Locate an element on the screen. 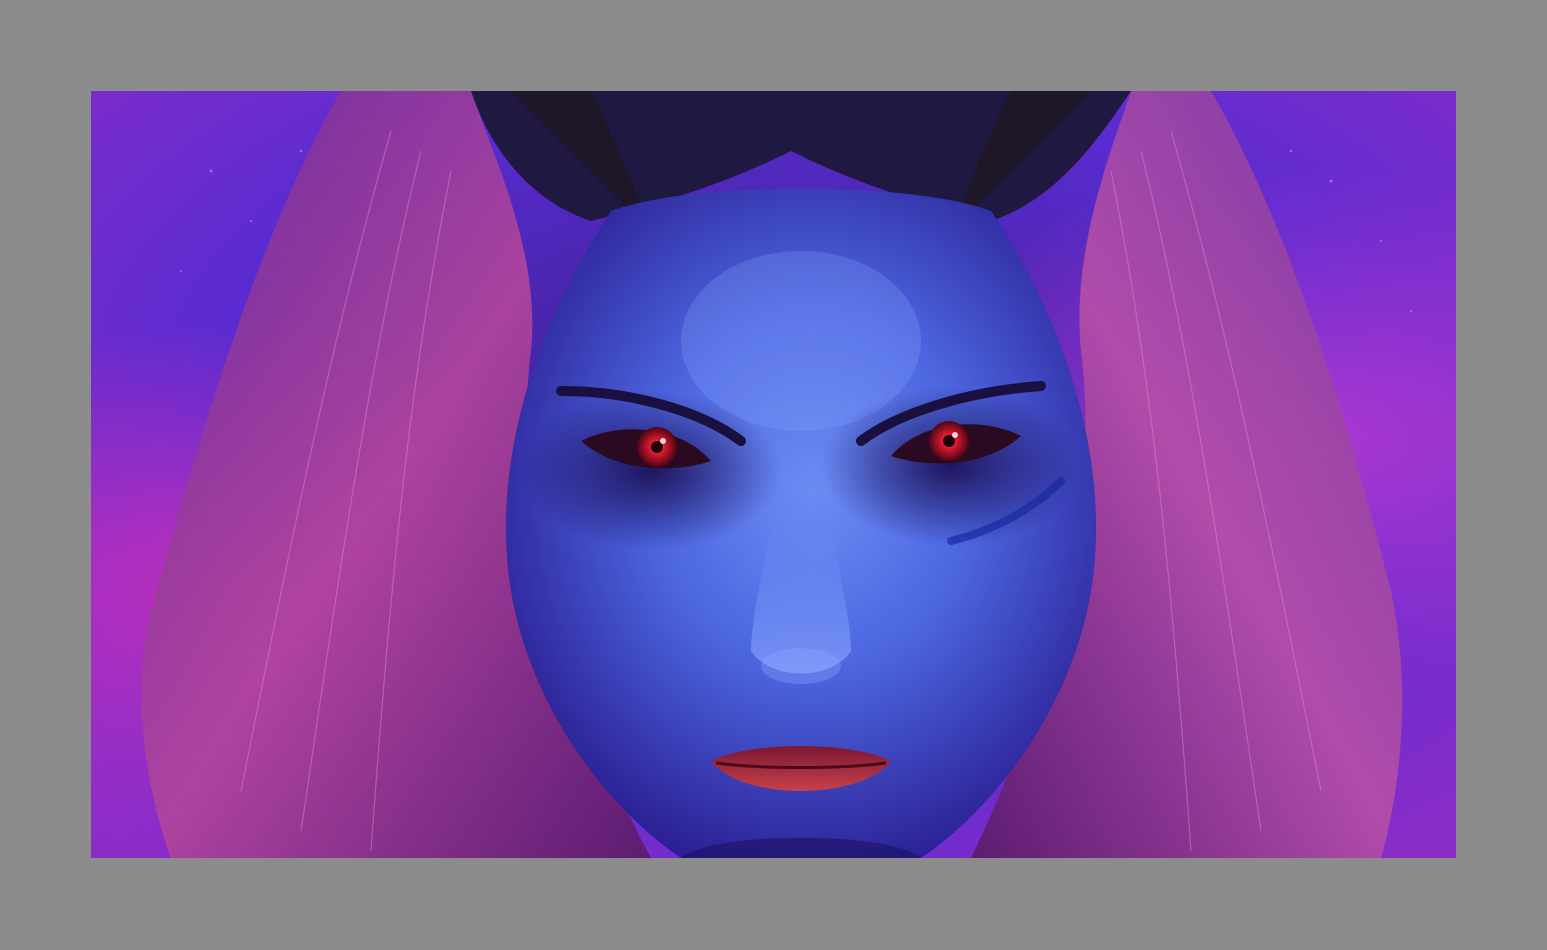 This screenshot has width=1547, height=950. eye-shadow-right is located at coordinates (951, 466).